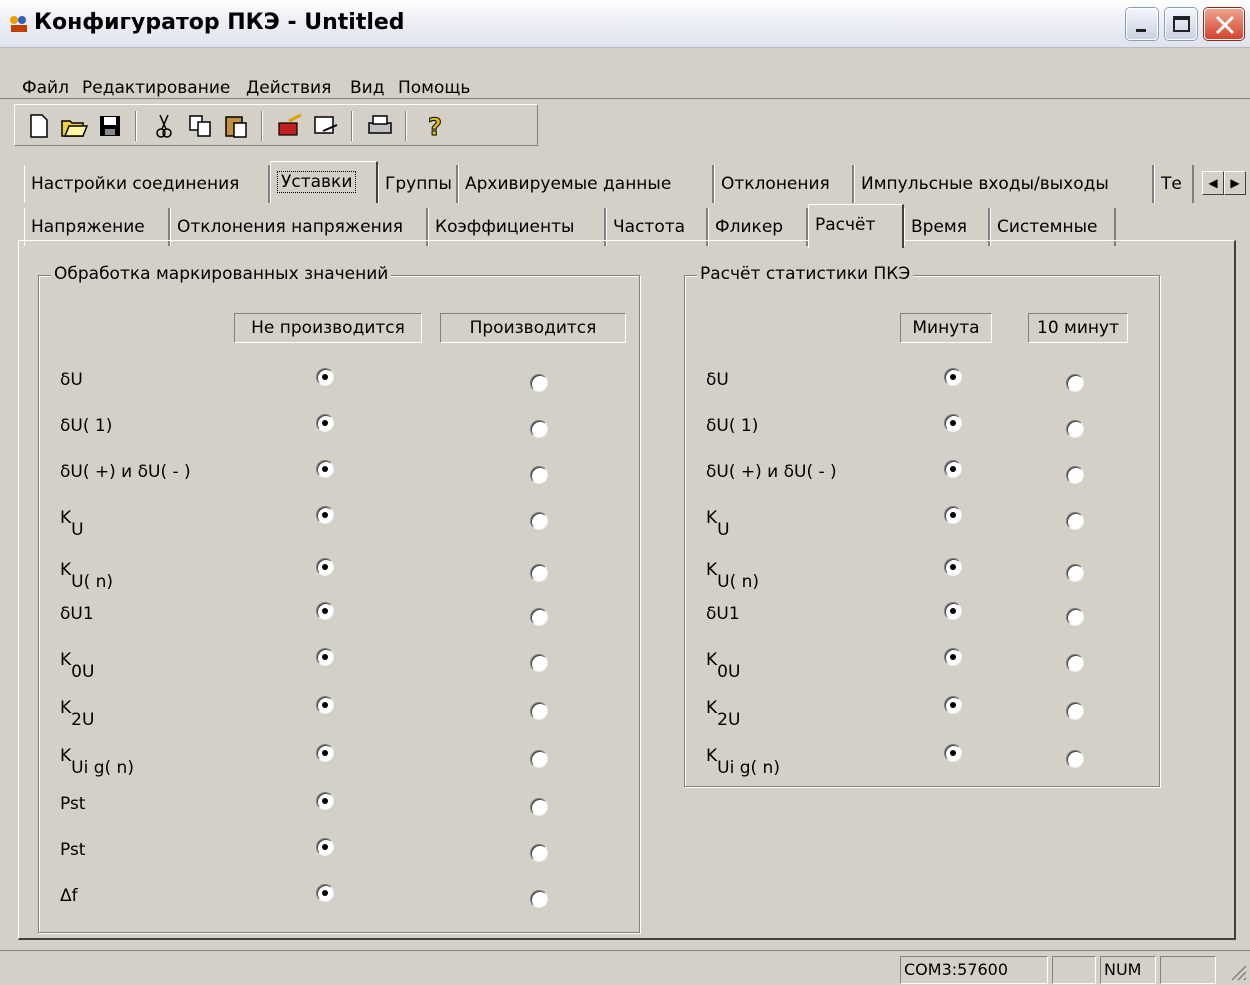 The width and height of the screenshot is (1250, 985). I want to click on tab-pulse-io: Импульсные входы/выходы, so click(1004, 184).